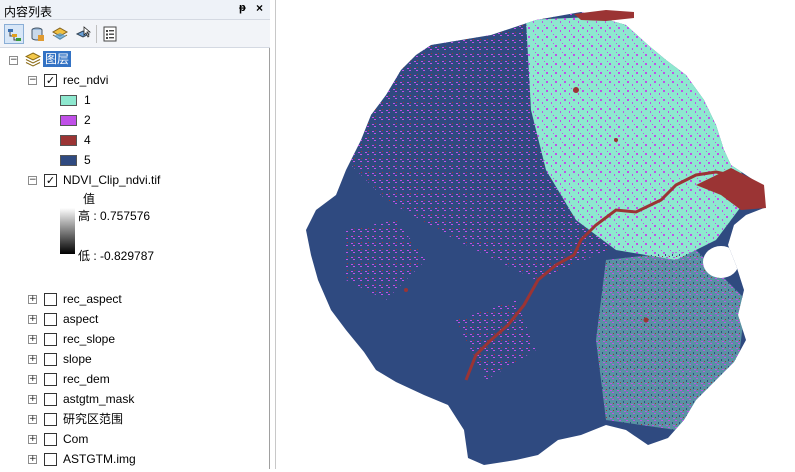 The height and width of the screenshot is (472, 795). Describe the element at coordinates (135, 34) in the screenshot. I see `toc-toolbar` at that location.